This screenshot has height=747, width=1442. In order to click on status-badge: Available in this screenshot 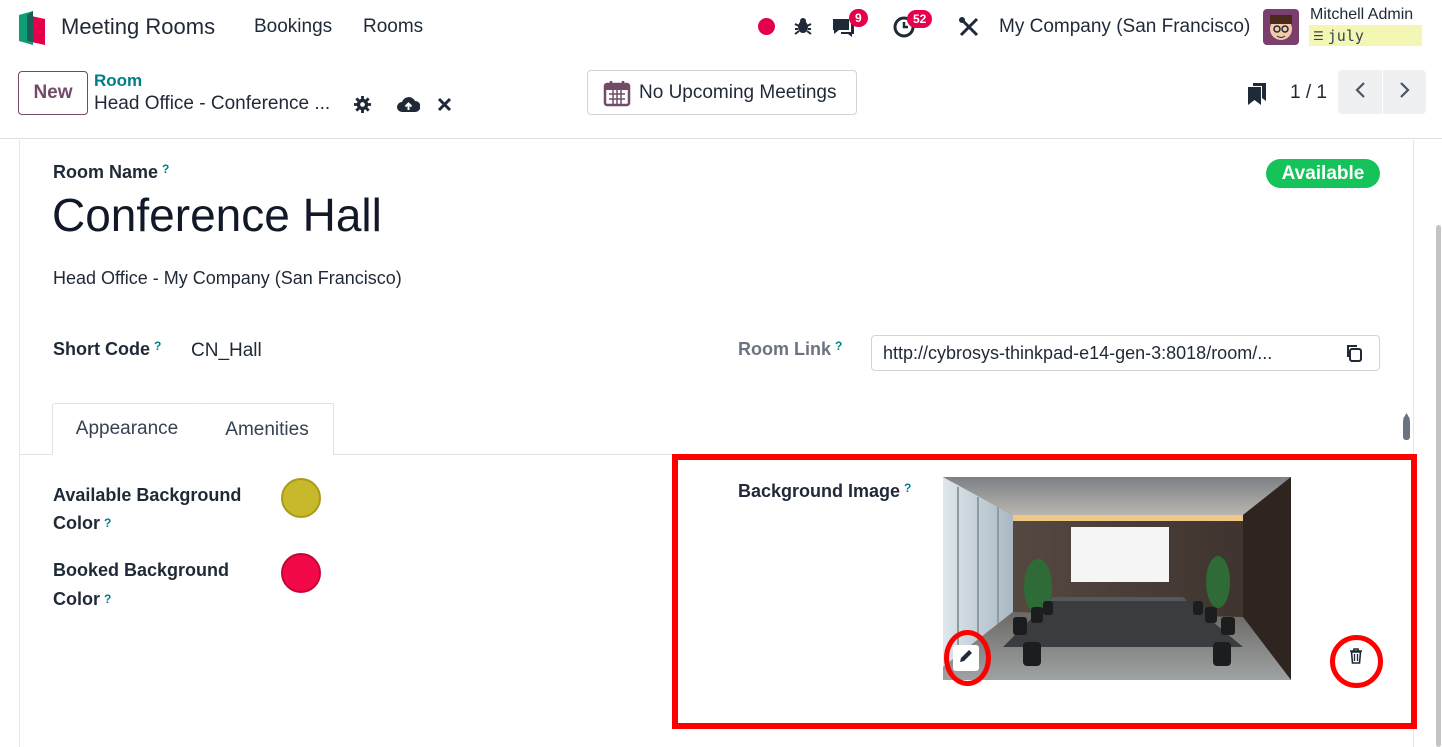, I will do `click(1323, 173)`.